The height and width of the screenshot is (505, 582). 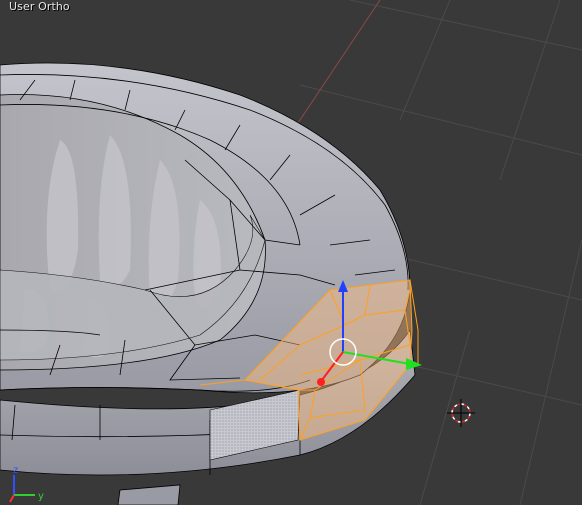 What do you see at coordinates (461, 413) in the screenshot?
I see `3d-cursor-icon` at bounding box center [461, 413].